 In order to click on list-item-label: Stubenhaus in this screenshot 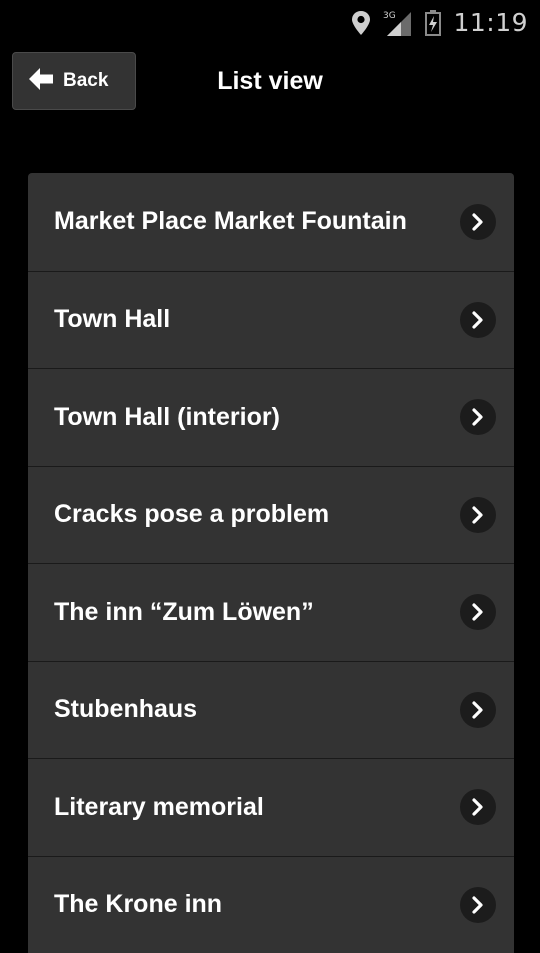, I will do `click(257, 709)`.